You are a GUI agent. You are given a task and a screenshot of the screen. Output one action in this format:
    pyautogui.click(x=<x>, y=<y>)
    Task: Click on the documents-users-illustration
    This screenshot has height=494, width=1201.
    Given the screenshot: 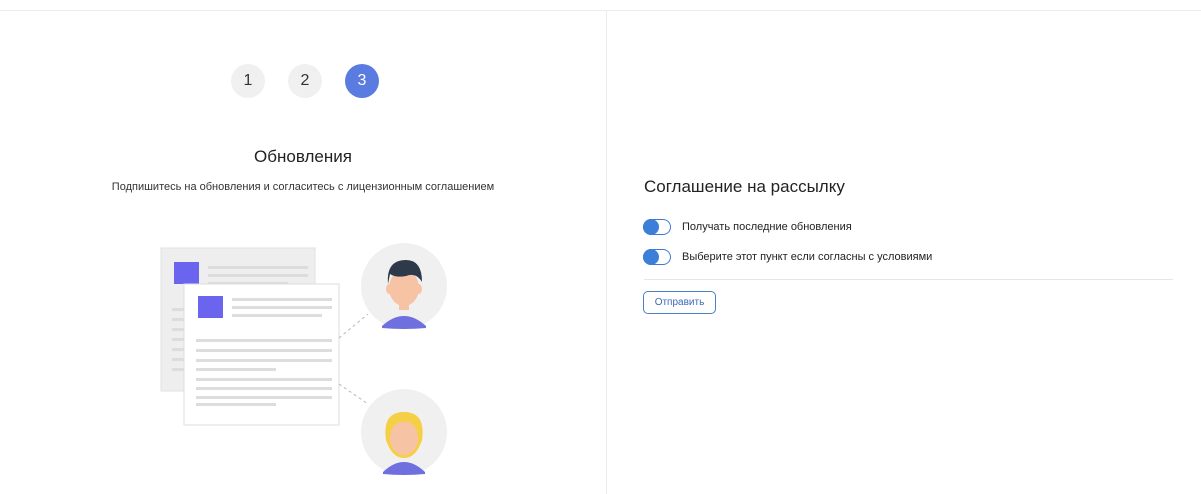 What is the action you would take?
    pyautogui.click(x=303, y=359)
    